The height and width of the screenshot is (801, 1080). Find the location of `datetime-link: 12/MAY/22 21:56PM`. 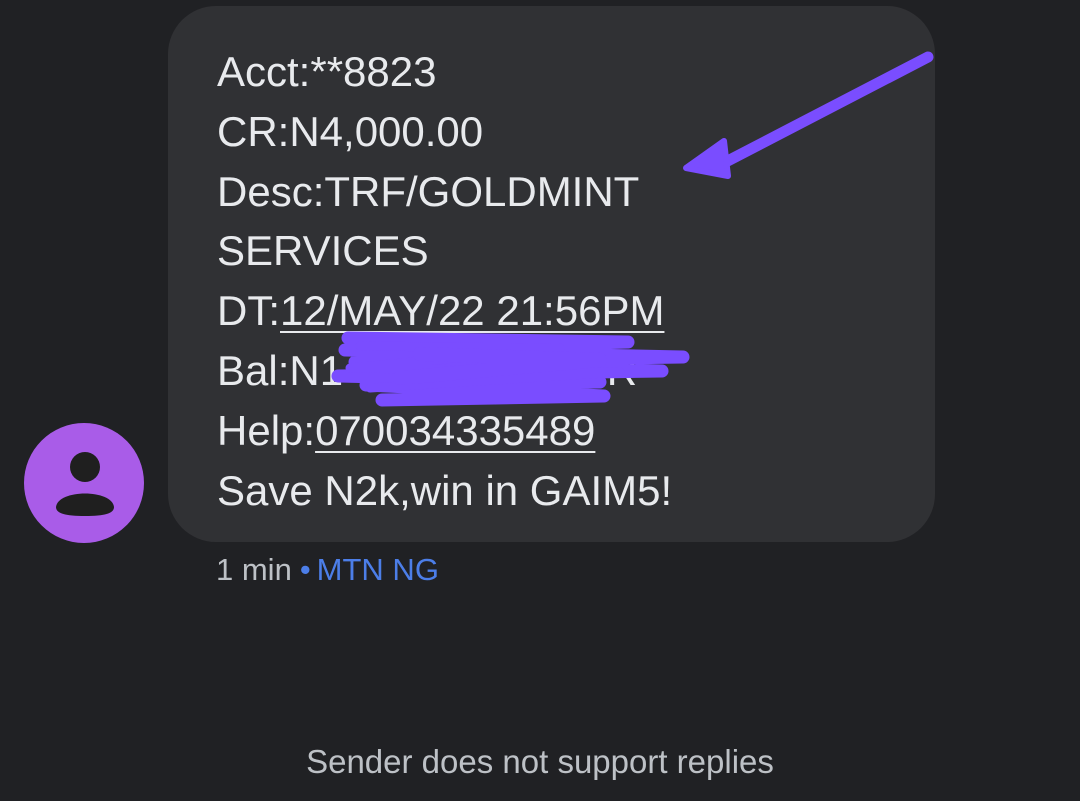

datetime-link: 12/MAY/22 21:56PM is located at coordinates (472, 310).